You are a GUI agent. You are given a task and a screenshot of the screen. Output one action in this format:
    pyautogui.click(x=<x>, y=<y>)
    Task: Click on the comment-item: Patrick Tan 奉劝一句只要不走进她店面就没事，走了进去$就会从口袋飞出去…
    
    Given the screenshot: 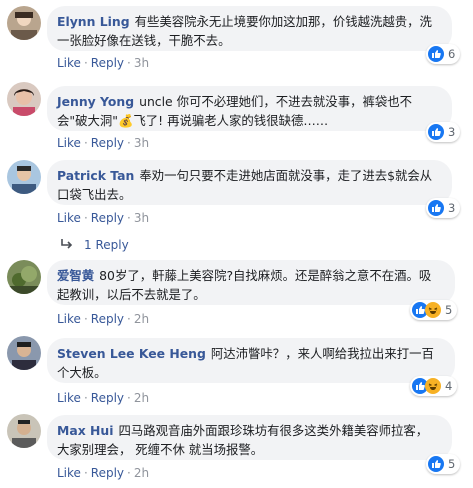 What is the action you would take?
    pyautogui.click(x=236, y=193)
    